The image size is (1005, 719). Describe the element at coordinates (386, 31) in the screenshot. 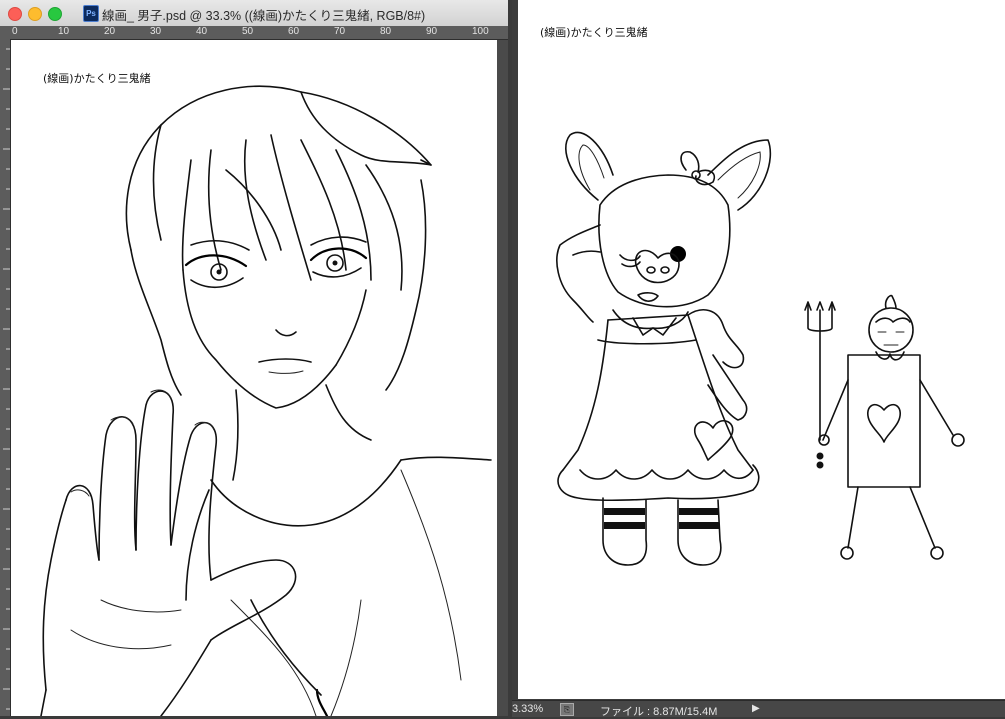

I see `ruler-label: 80` at that location.